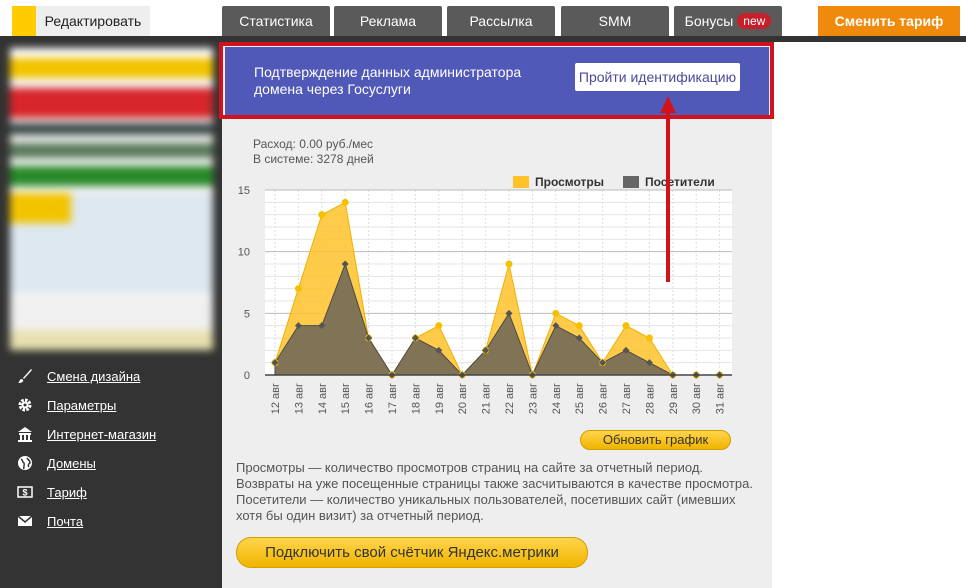  Describe the element at coordinates (313, 144) in the screenshot. I see `expense-text: Расход: 0.00 руб./мес` at that location.